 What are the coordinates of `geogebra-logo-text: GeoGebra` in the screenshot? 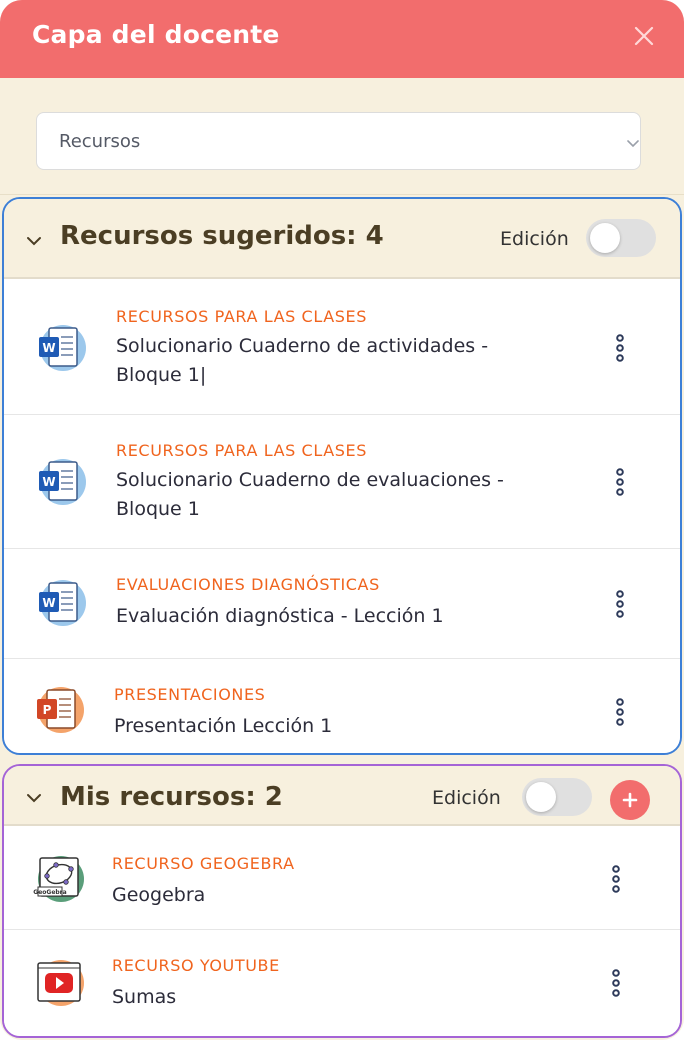 It's located at (49, 892).